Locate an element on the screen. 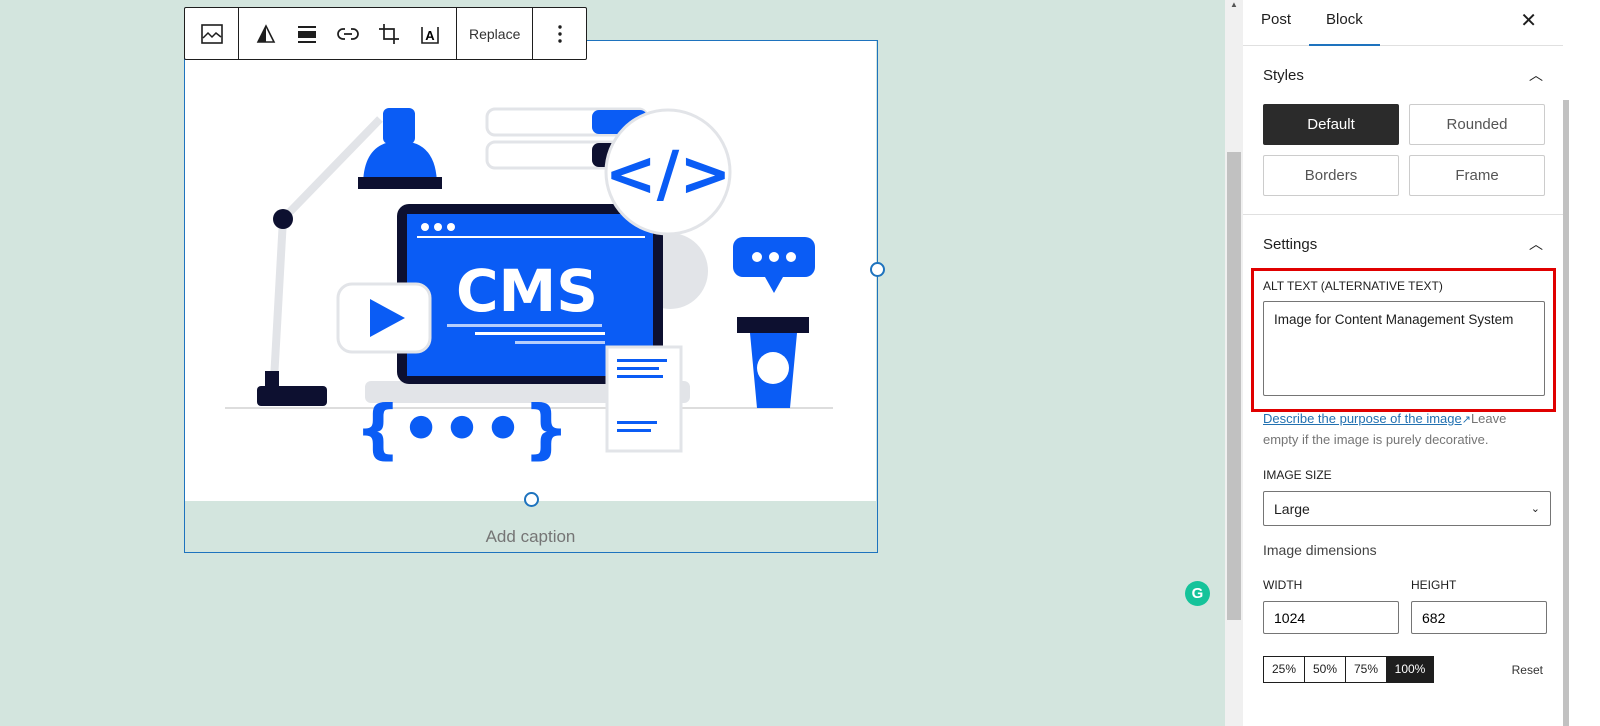  width-label: WIDTH is located at coordinates (1283, 585).